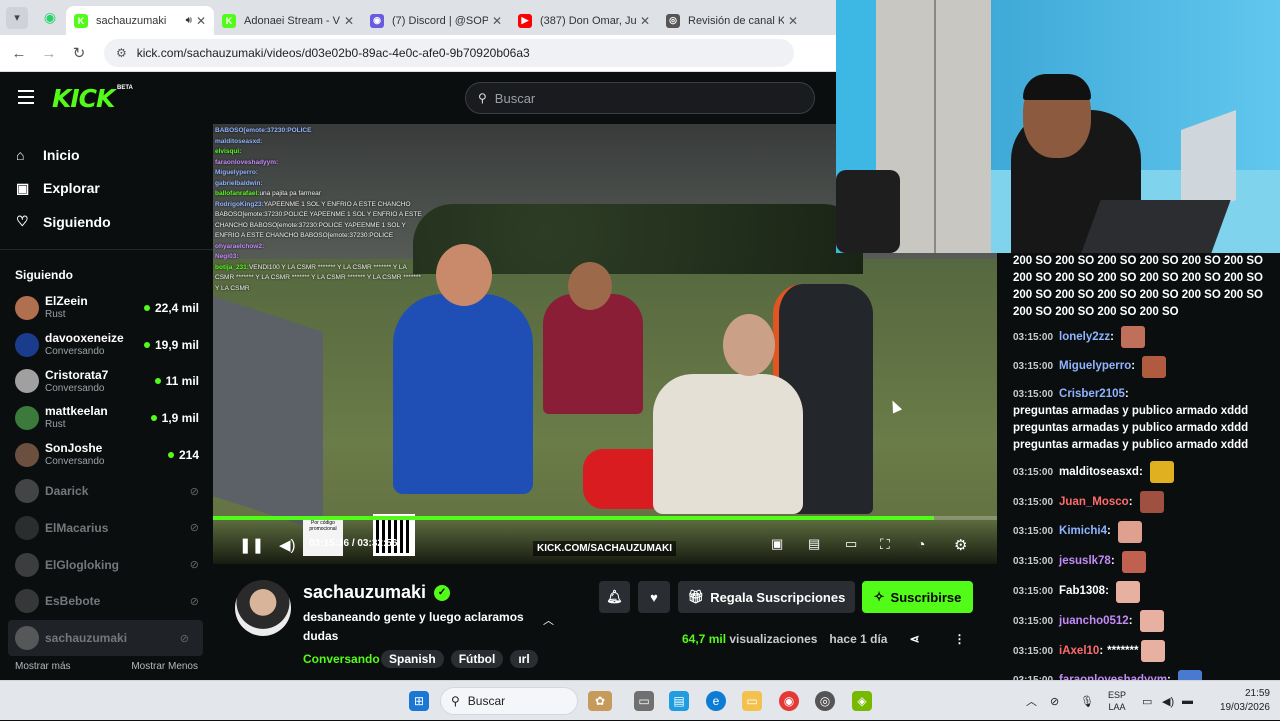 The width and height of the screenshot is (1280, 721). I want to click on menu-icon, so click(26, 97).